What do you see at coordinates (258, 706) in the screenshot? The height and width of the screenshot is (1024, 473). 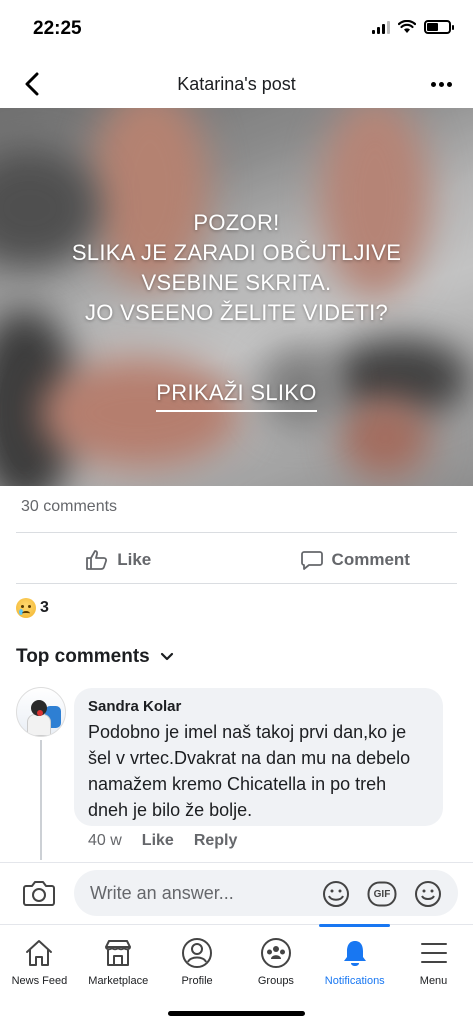 I see `comment-author: Sandra Kolar` at bounding box center [258, 706].